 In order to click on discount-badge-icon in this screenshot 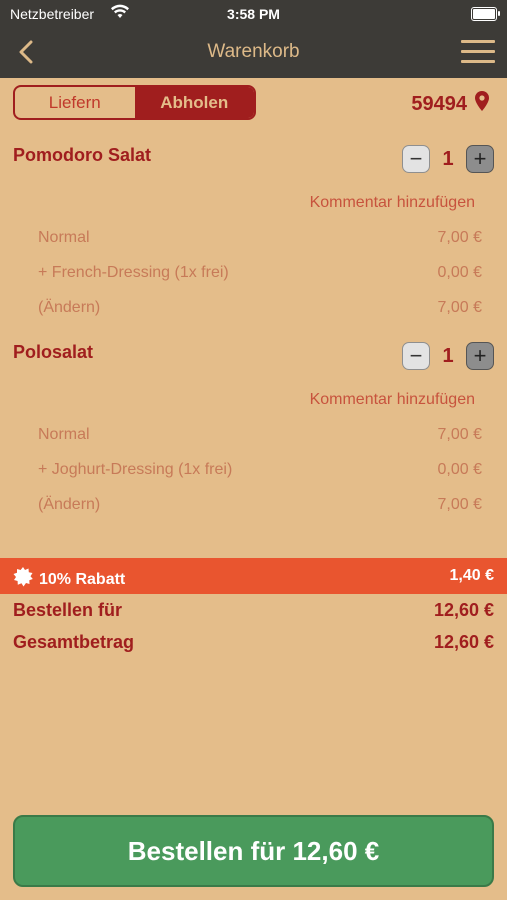, I will do `click(23, 579)`.